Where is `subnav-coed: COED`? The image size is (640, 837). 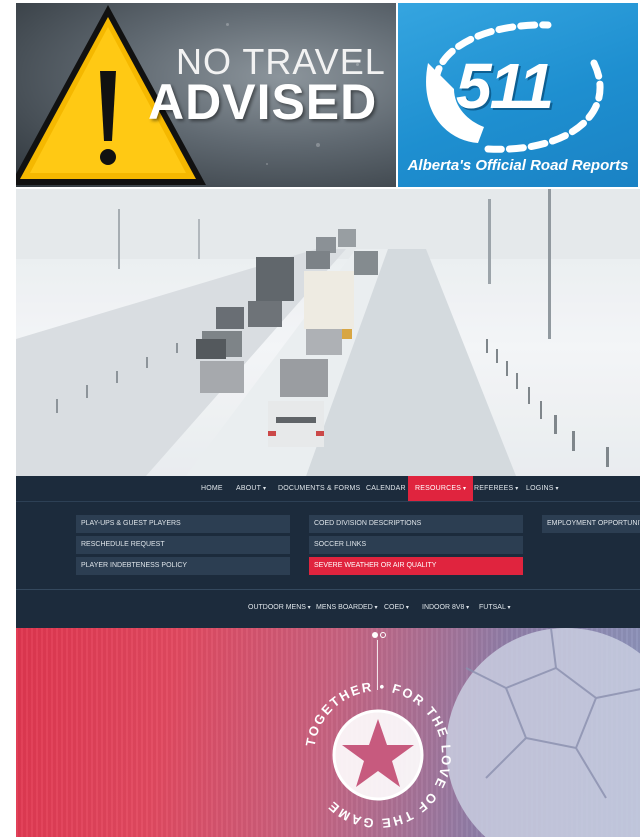
subnav-coed: COED is located at coordinates (396, 607).